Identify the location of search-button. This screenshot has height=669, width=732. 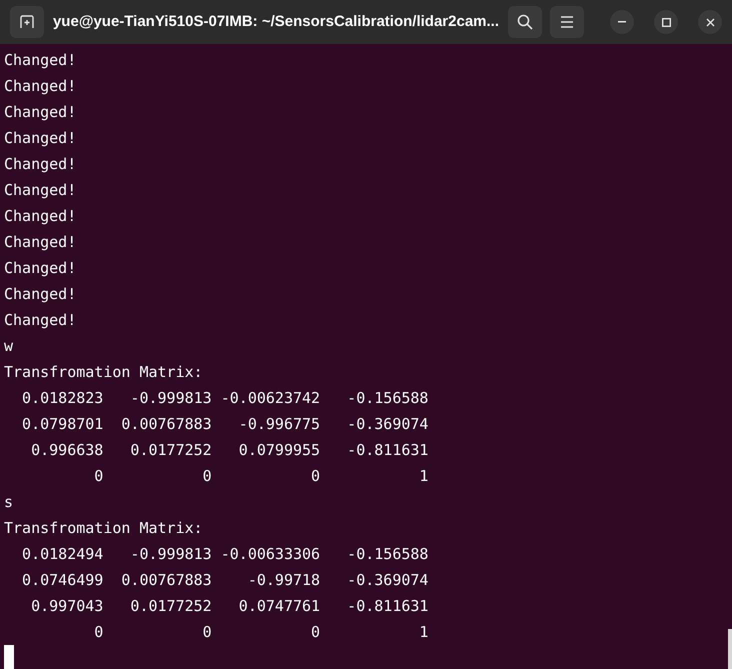
(525, 22).